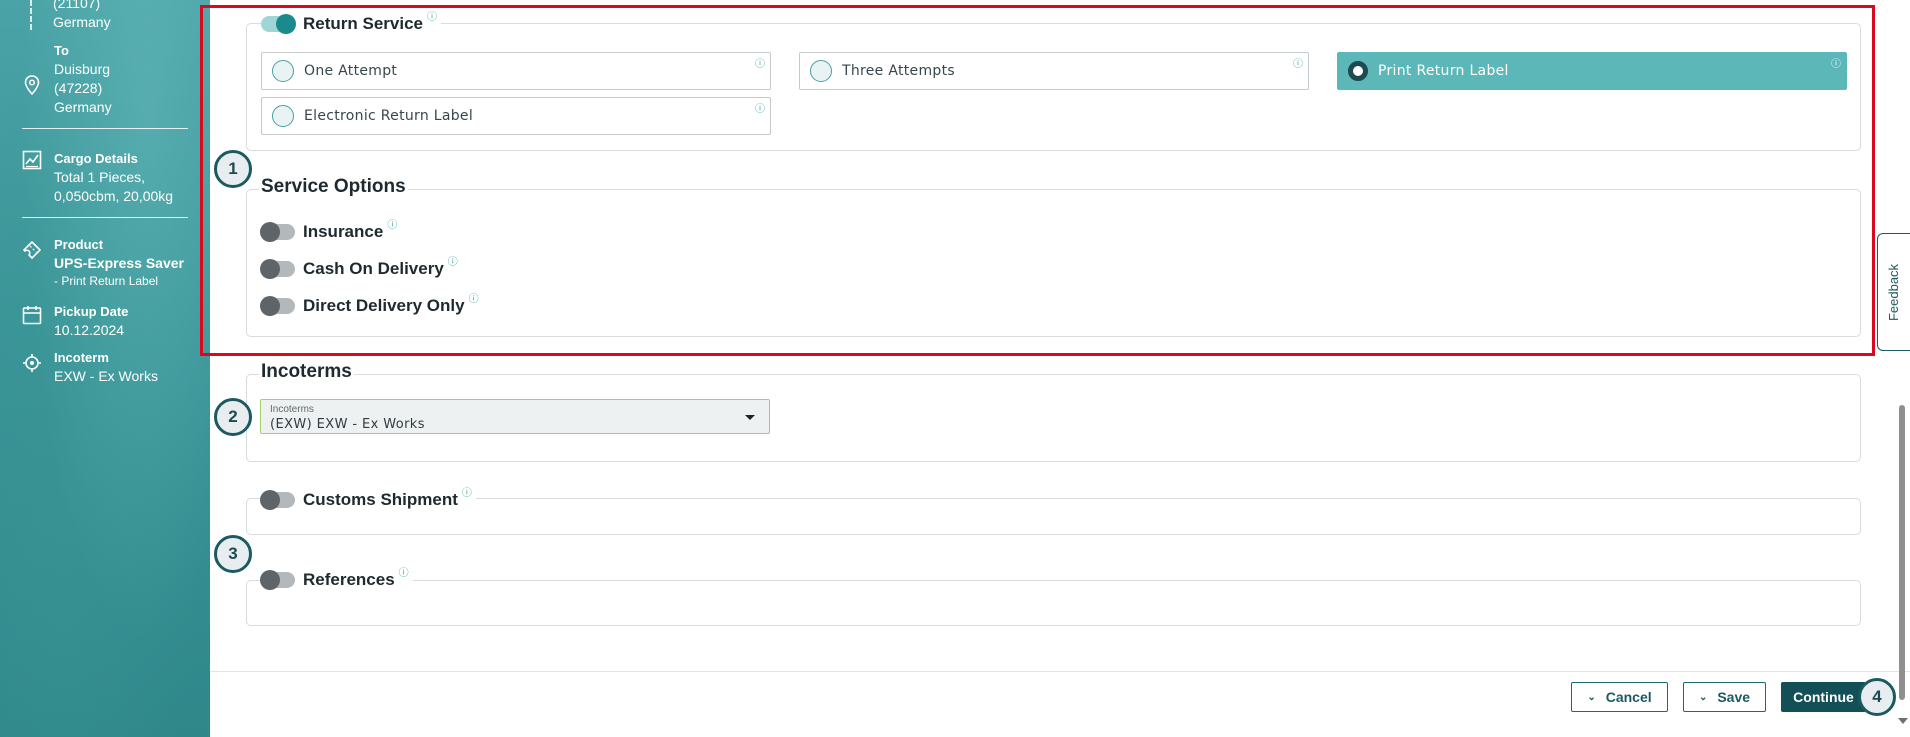  Describe the element at coordinates (389, 116) in the screenshot. I see `option-label: Electronic Return Label` at that location.